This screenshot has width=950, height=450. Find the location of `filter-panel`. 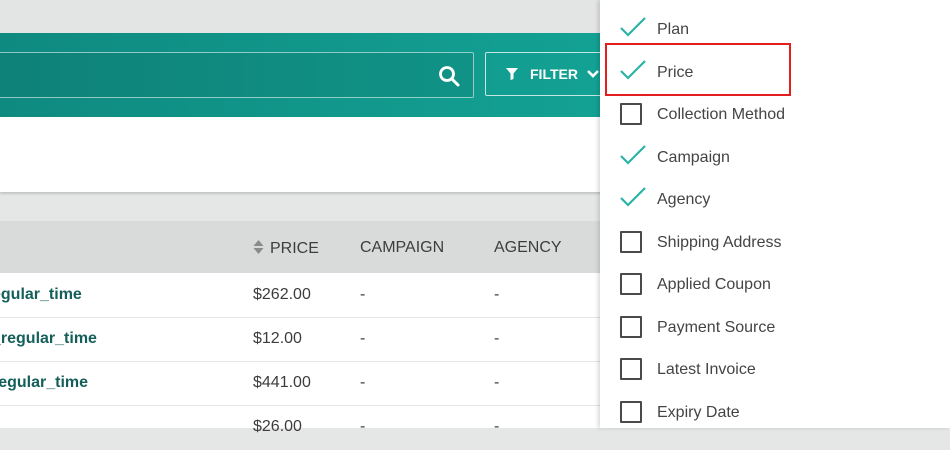

filter-panel is located at coordinates (305, 154).